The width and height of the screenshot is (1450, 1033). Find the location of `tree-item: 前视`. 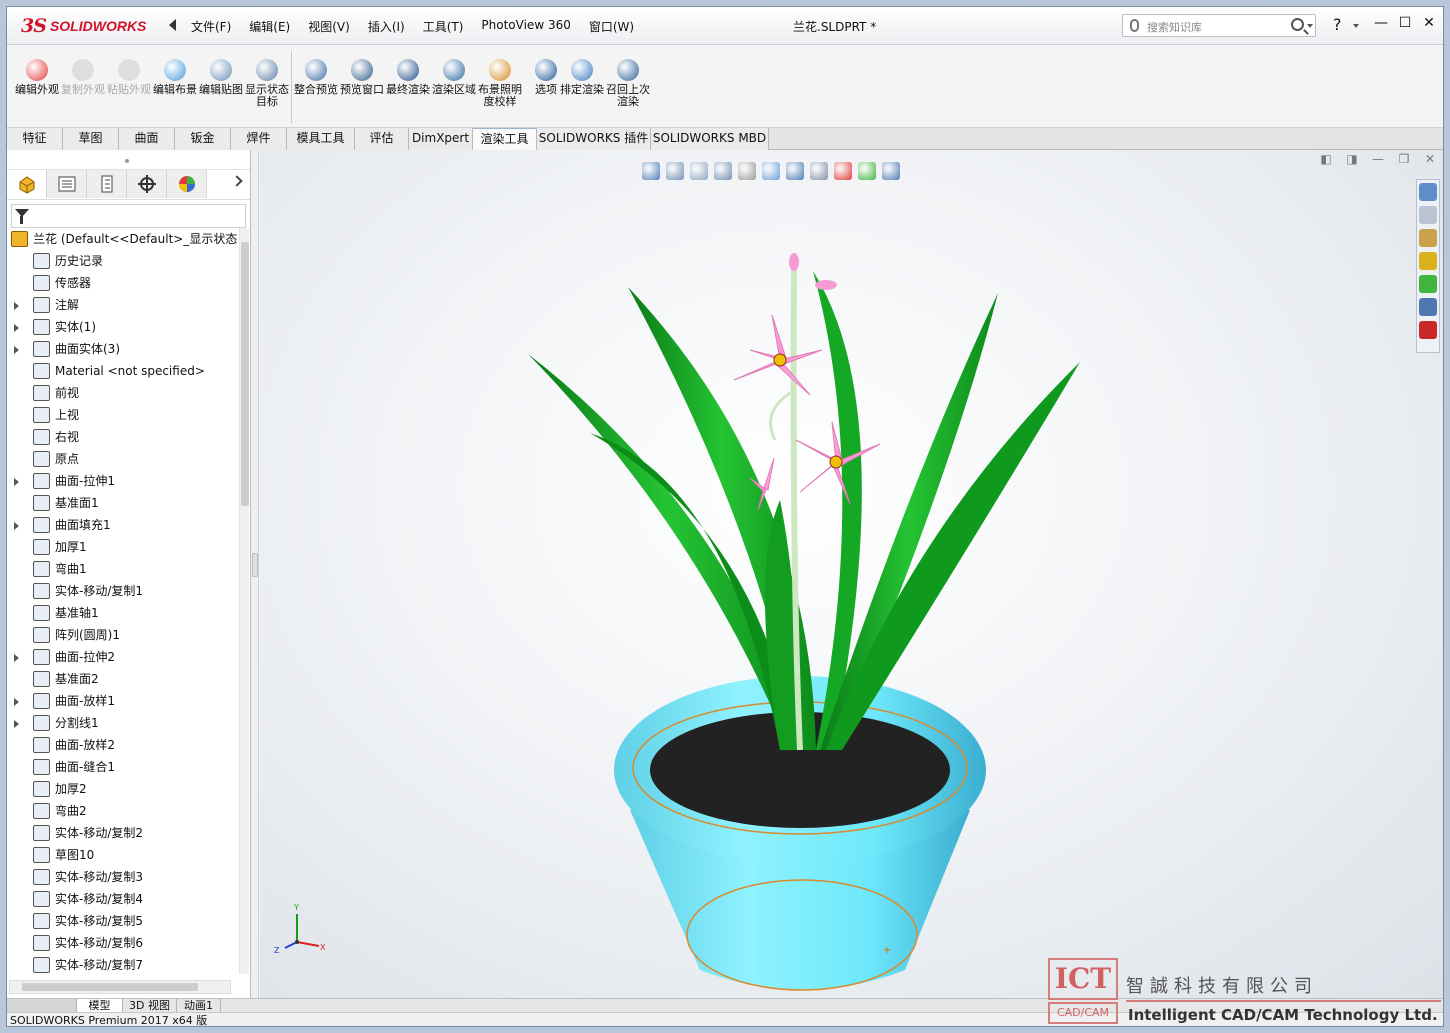

tree-item: 前视 is located at coordinates (123, 393).